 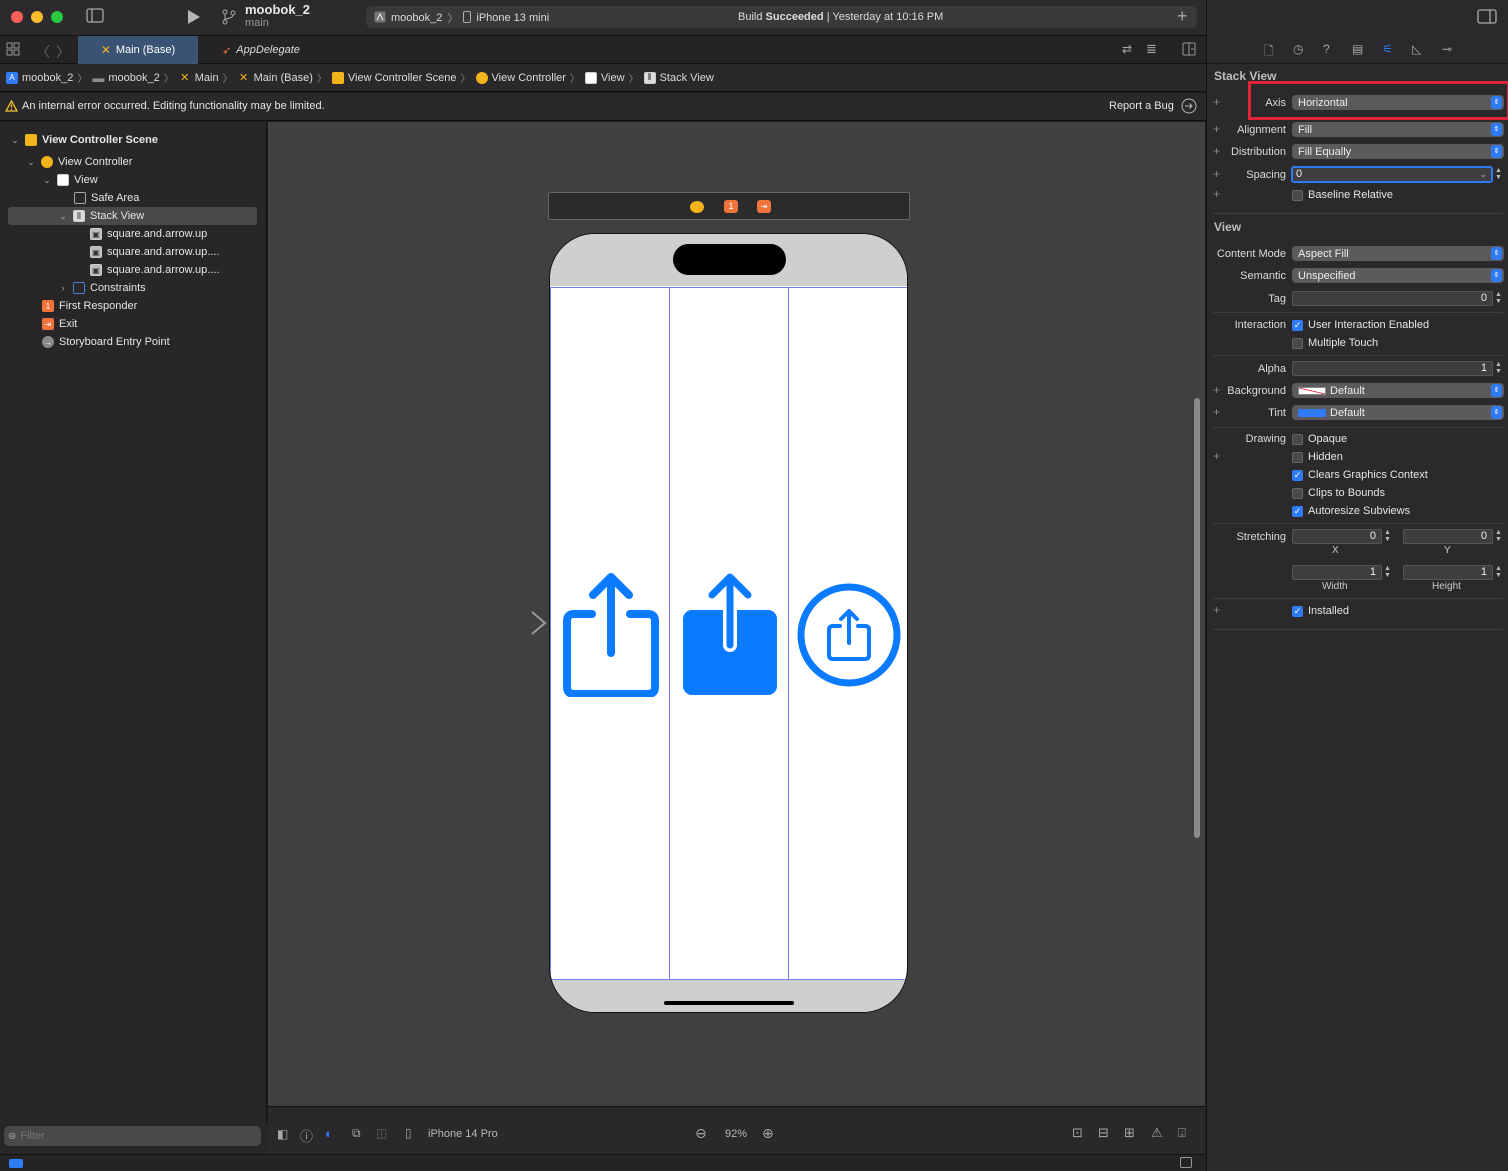 What do you see at coordinates (1398, 390) in the screenshot?
I see `background-popup: Default ⇕` at bounding box center [1398, 390].